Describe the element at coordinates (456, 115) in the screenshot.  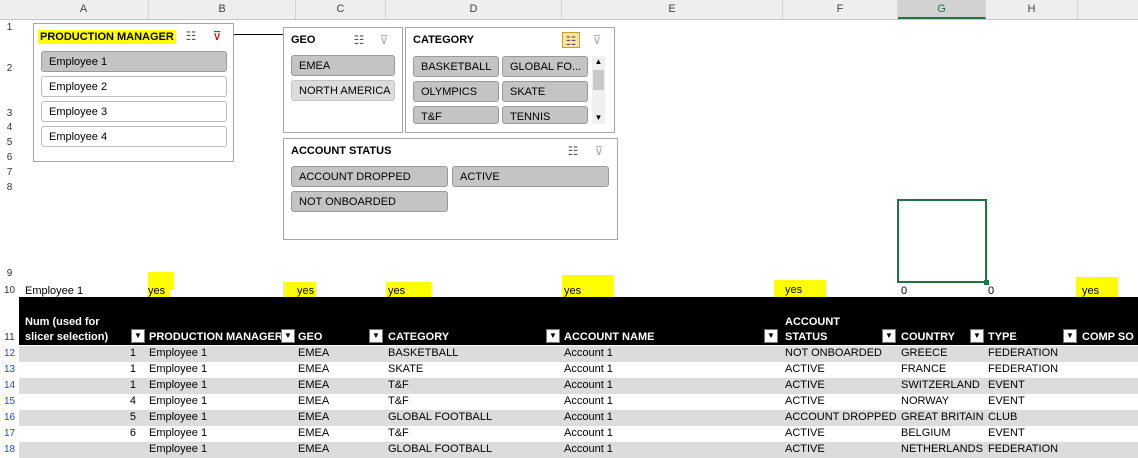
I see `slicer-item-tf: T&F` at that location.